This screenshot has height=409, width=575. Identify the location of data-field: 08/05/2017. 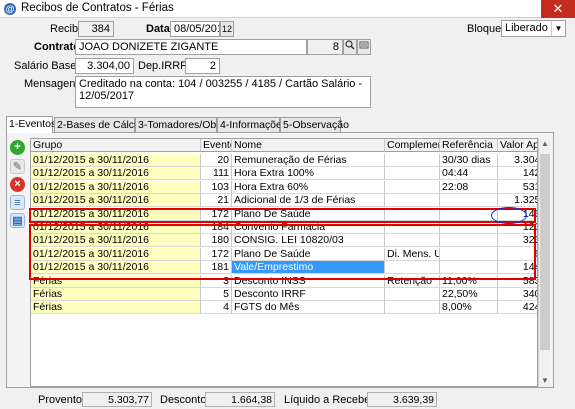
(195, 29).